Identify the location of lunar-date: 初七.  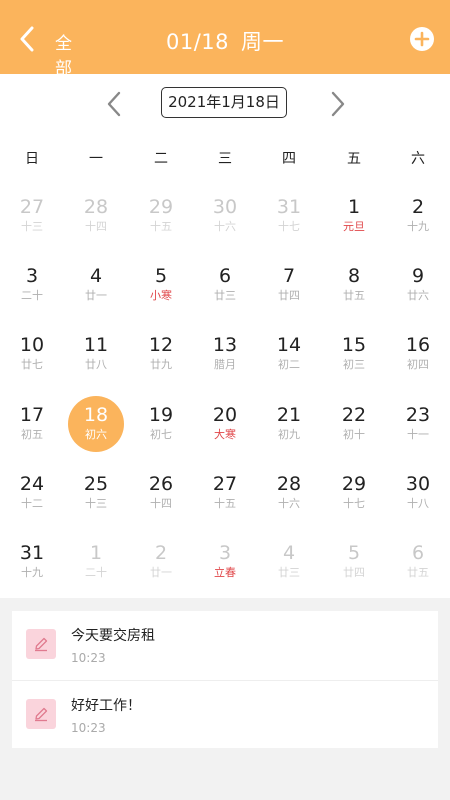
(161, 434).